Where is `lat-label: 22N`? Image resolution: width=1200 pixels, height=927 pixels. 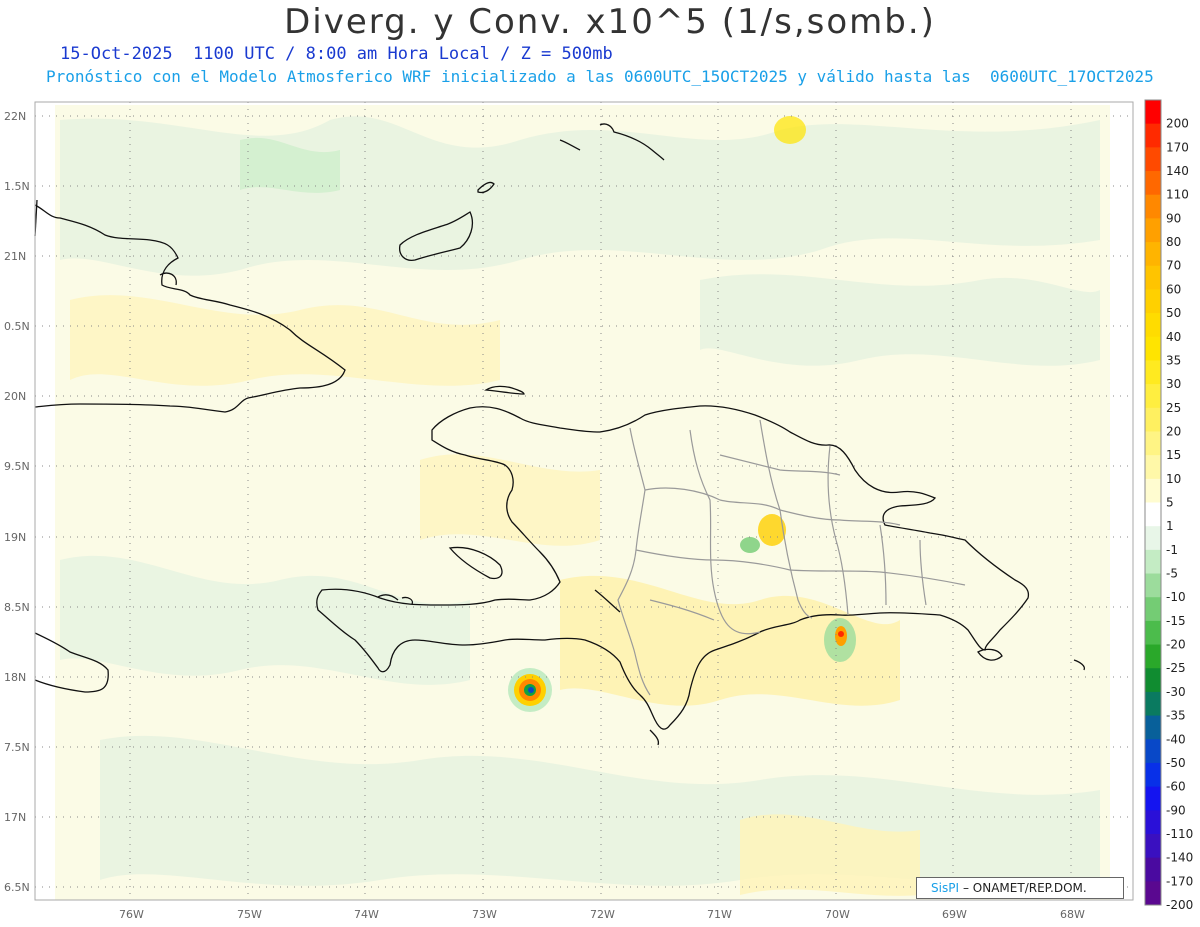 lat-label: 22N is located at coordinates (15, 116).